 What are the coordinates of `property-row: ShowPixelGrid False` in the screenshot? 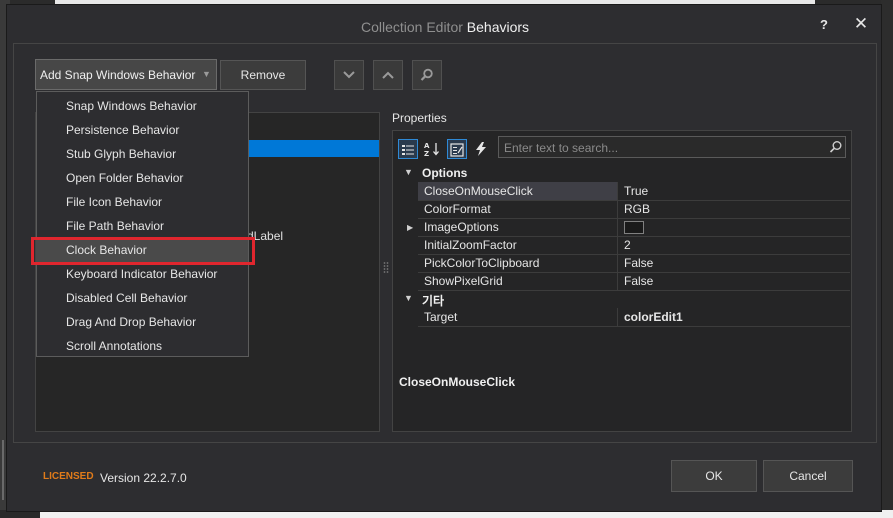 It's located at (634, 281).